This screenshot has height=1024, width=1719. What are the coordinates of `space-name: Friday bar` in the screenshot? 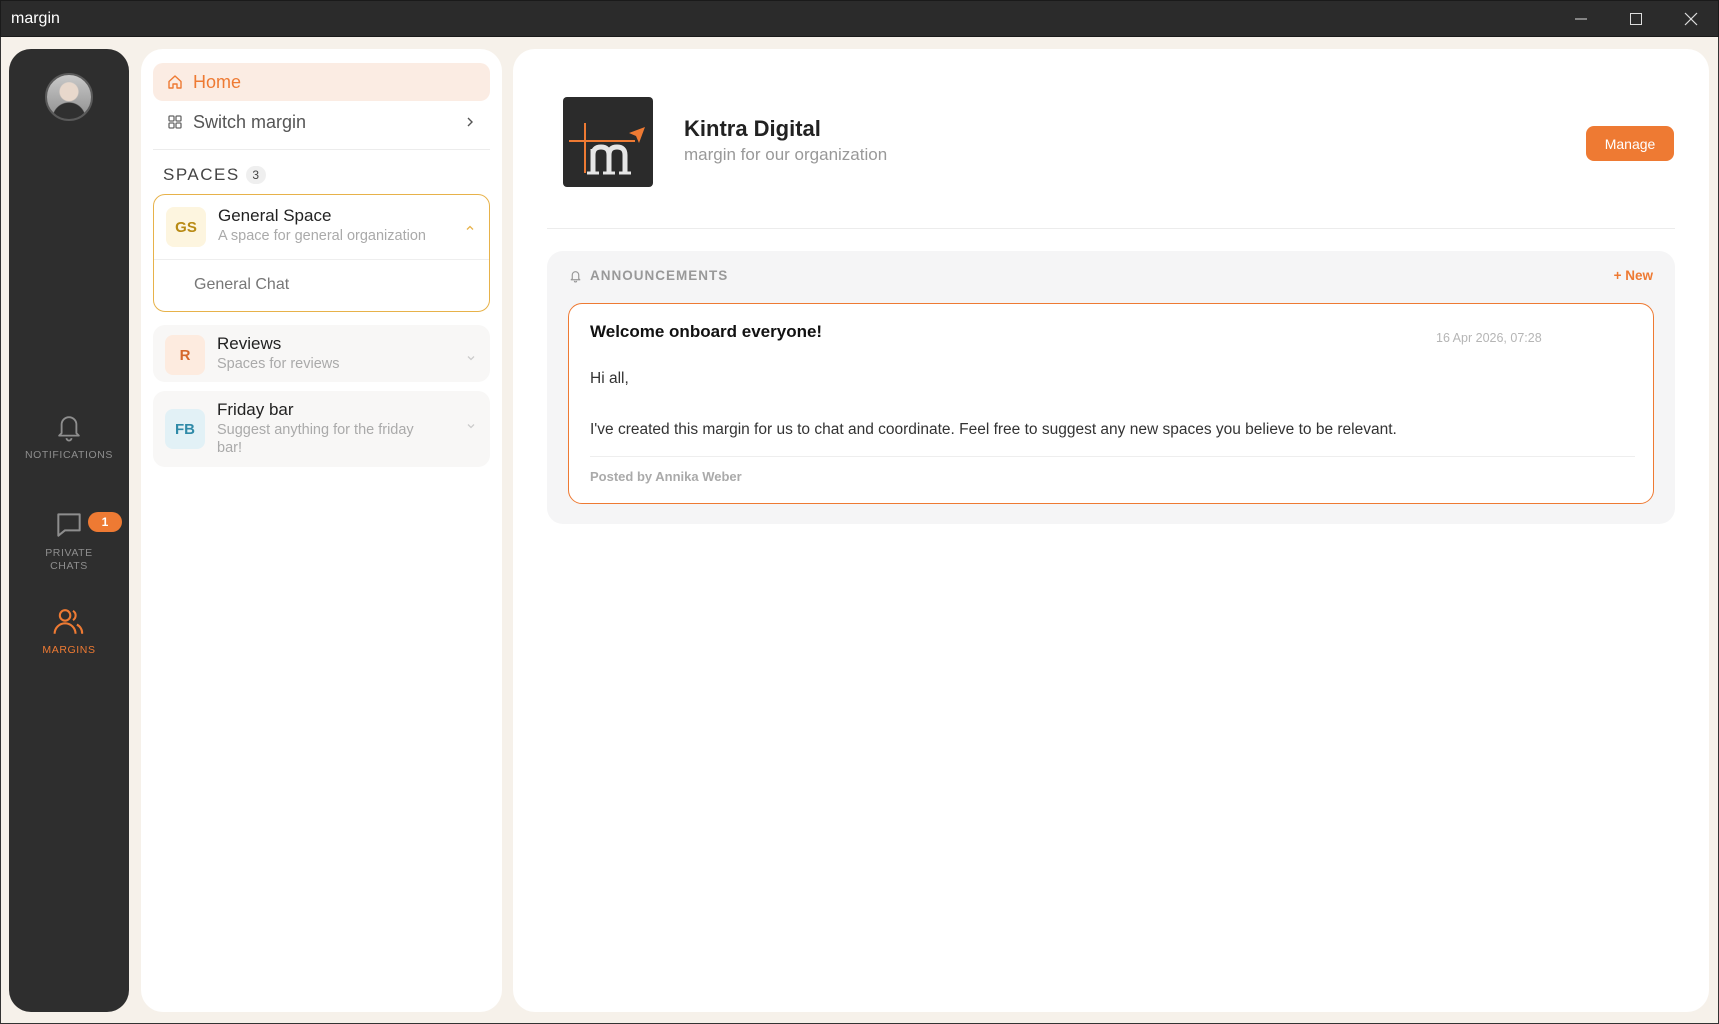 It's located at (255, 409).